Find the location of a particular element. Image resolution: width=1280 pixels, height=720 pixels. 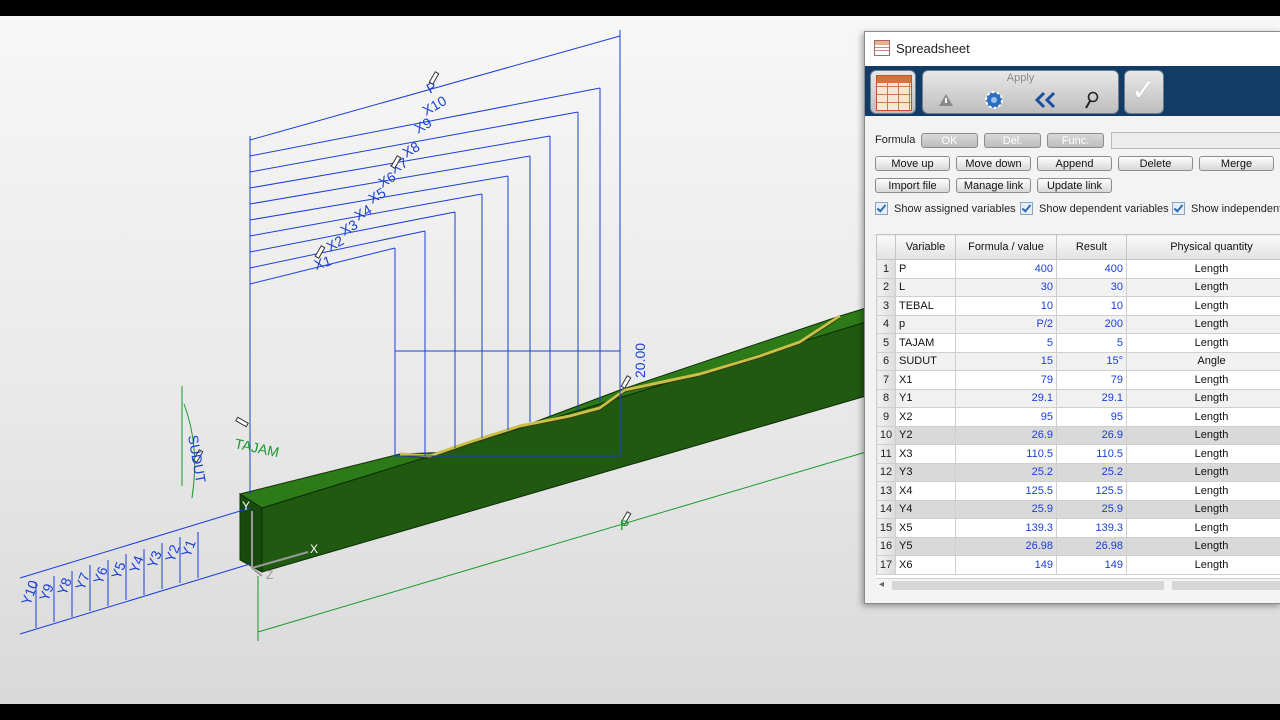

formula-cell: 30 is located at coordinates (1006, 287).